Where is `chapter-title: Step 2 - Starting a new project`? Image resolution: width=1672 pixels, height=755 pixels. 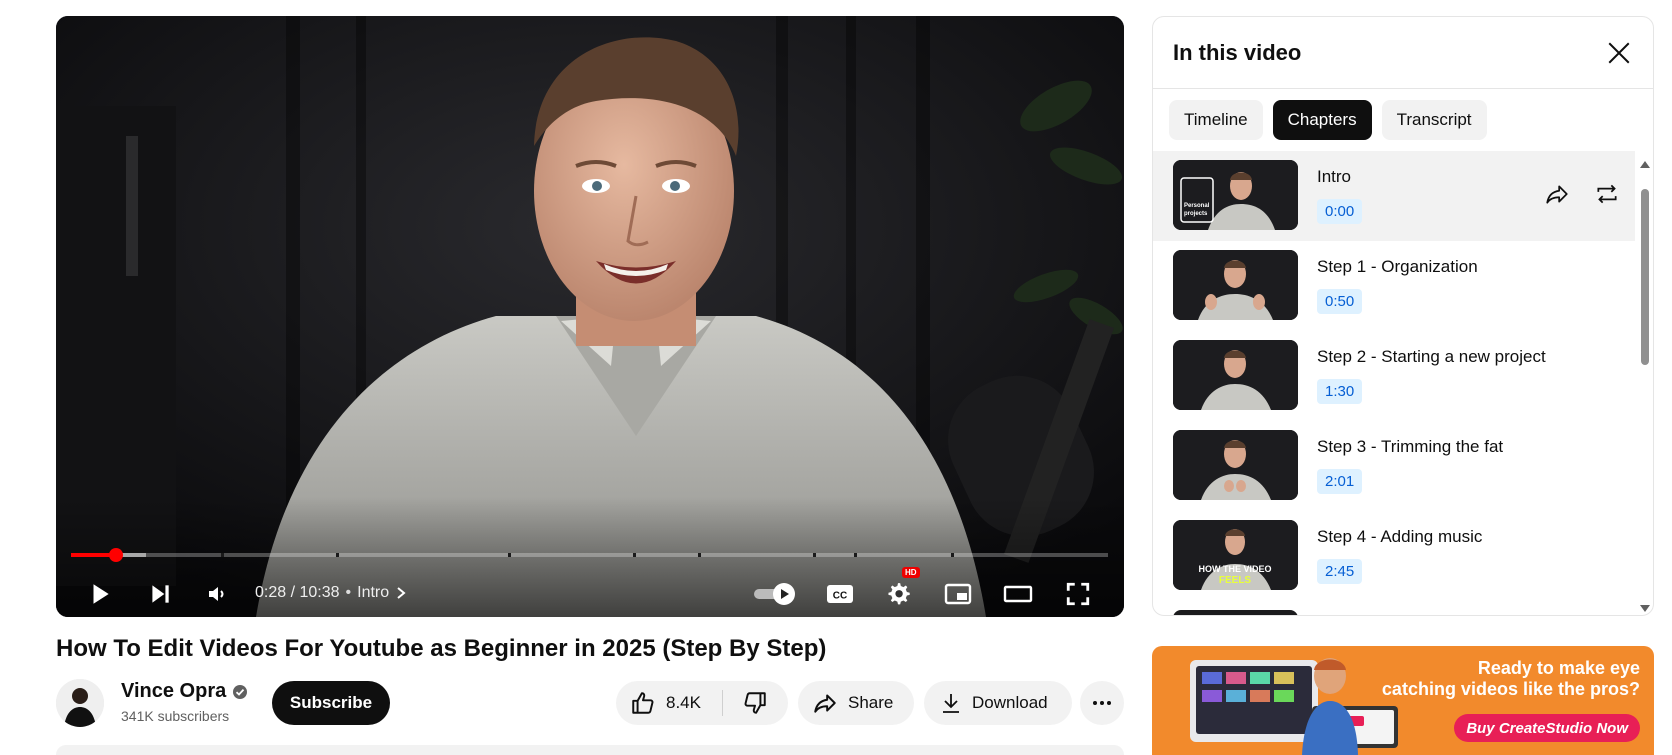
chapter-title: Step 2 - Starting a new project is located at coordinates (1431, 356).